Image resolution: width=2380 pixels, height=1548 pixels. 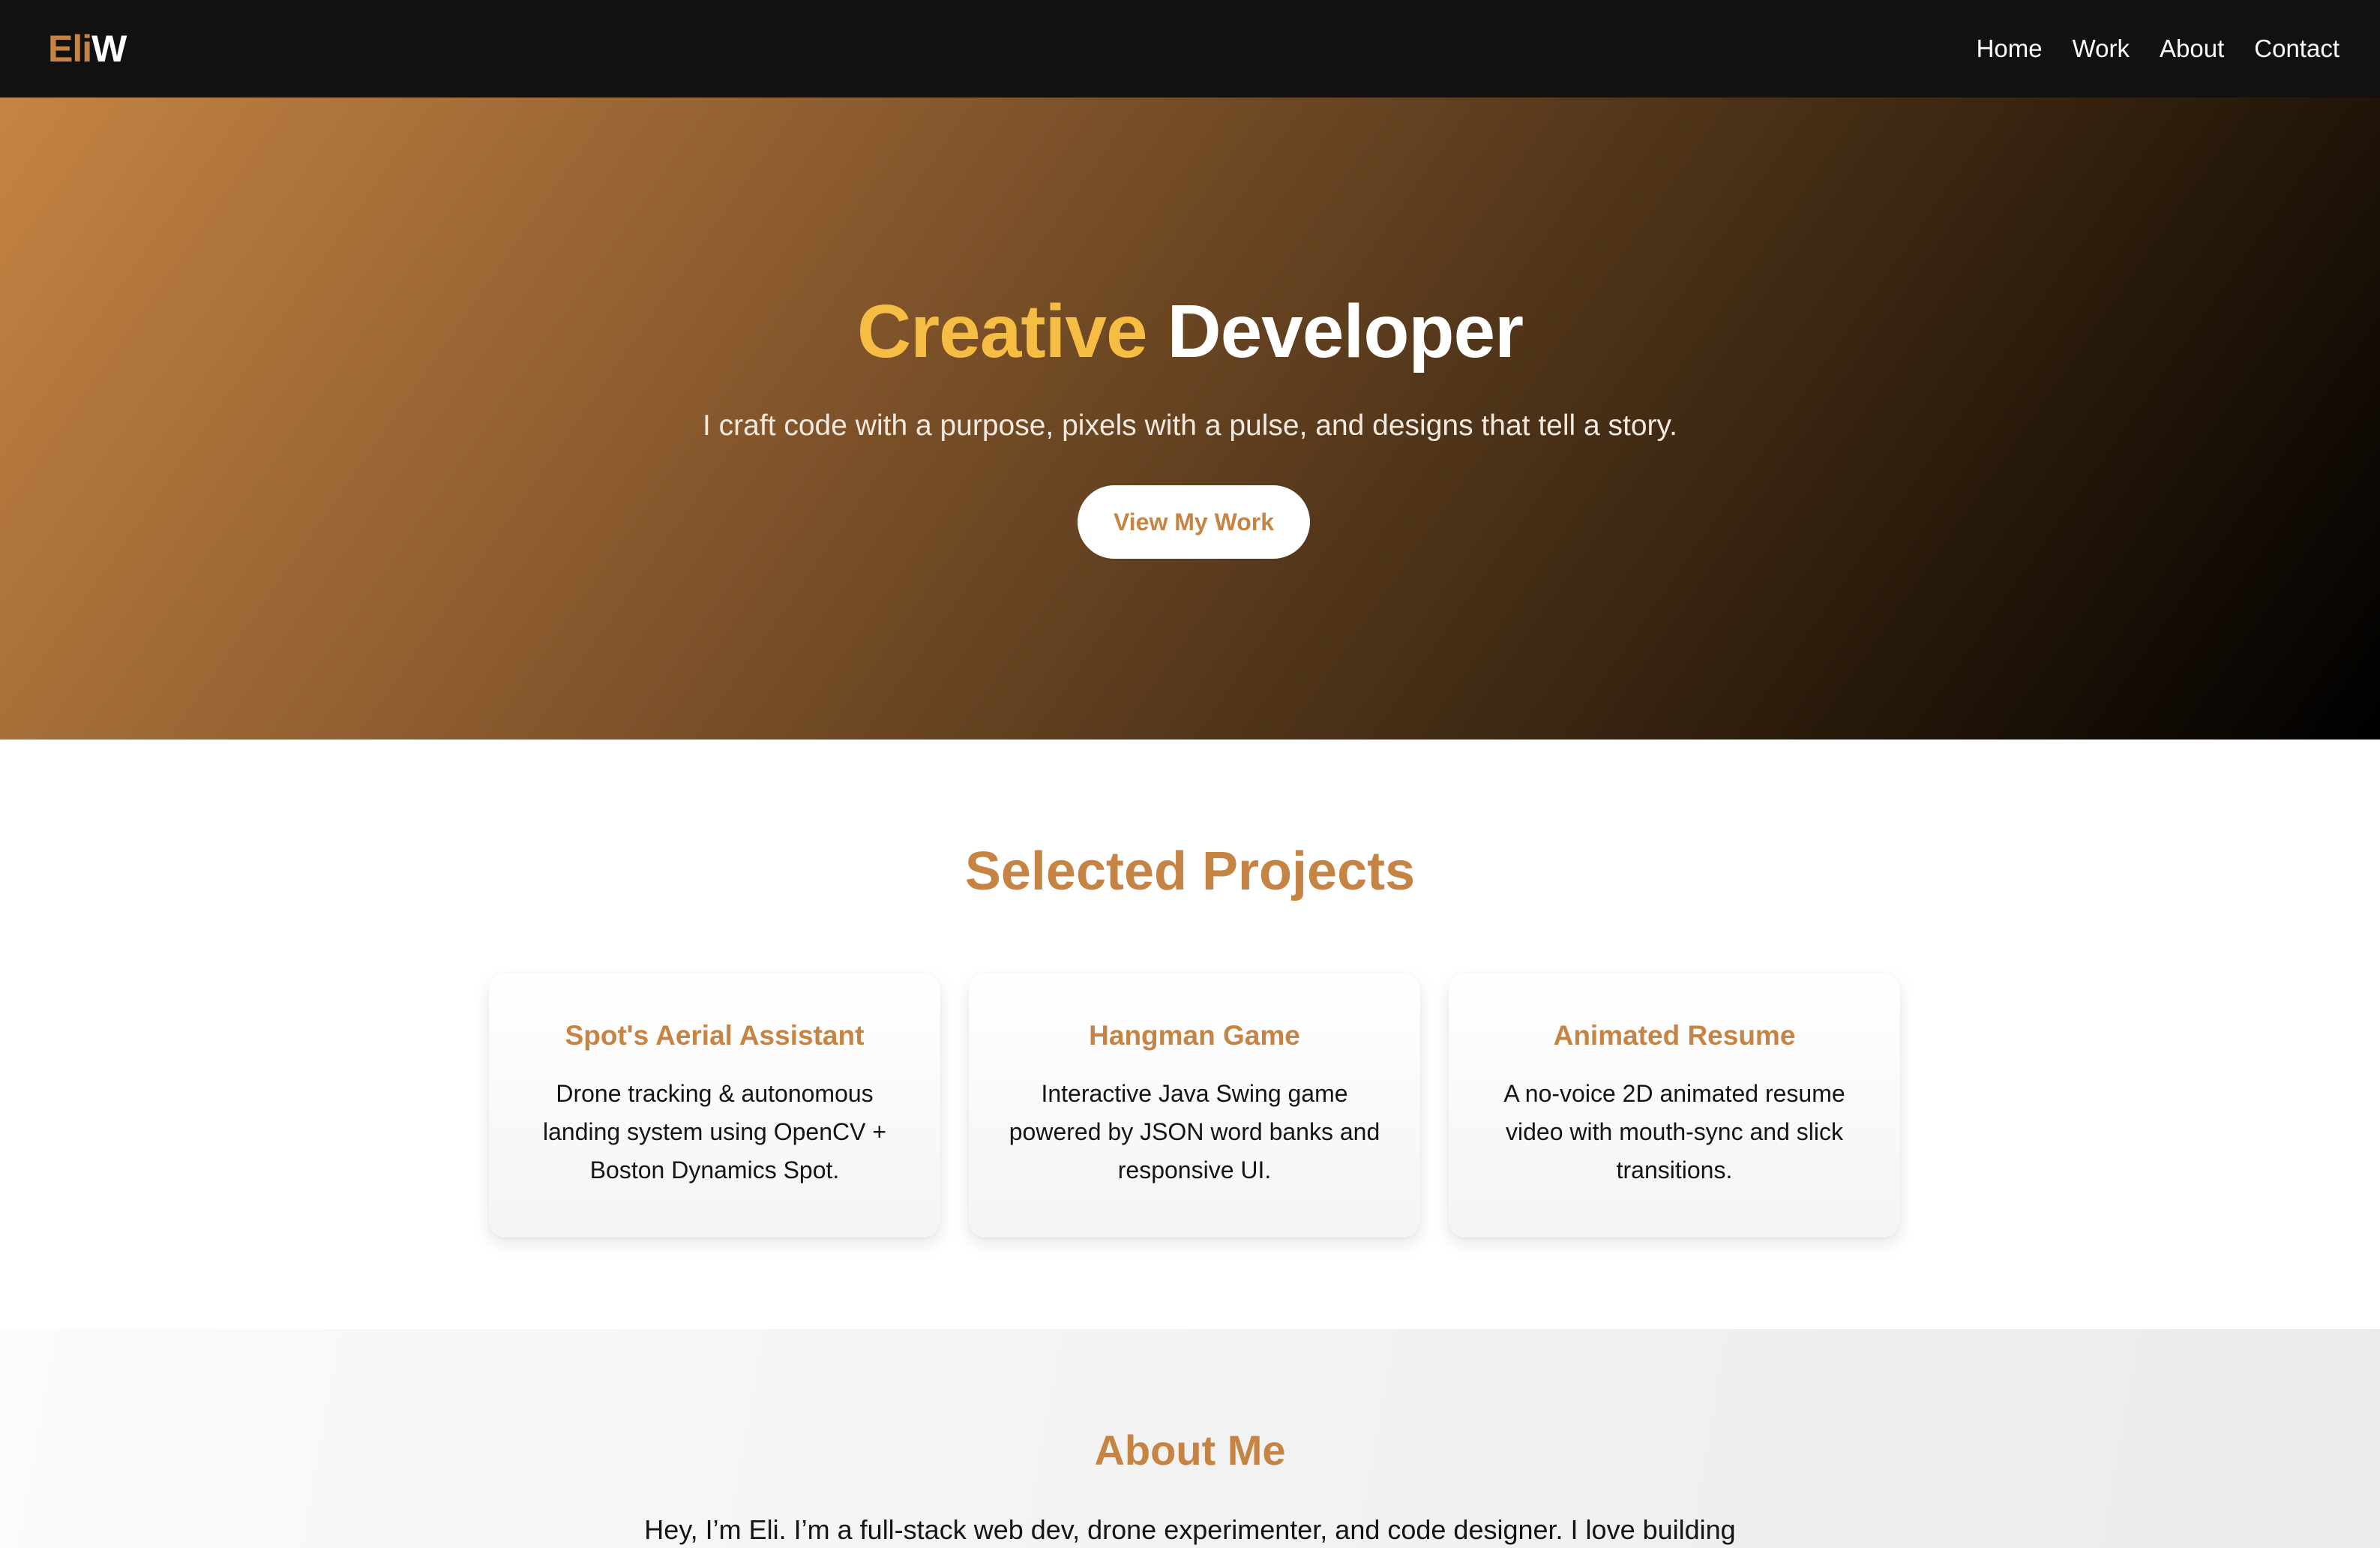 What do you see at coordinates (70, 49) in the screenshot?
I see `logo-part-a: Eli` at bounding box center [70, 49].